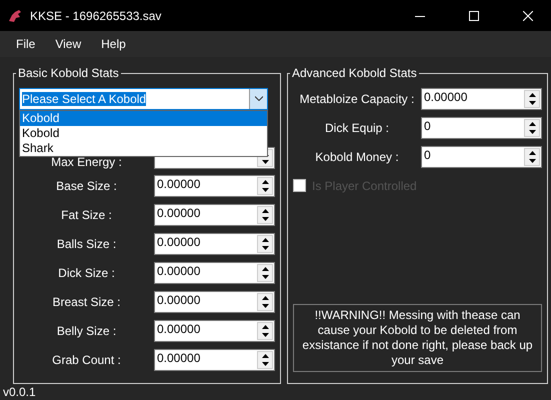 The width and height of the screenshot is (551, 400). I want to click on menu-item: Help, so click(113, 44).